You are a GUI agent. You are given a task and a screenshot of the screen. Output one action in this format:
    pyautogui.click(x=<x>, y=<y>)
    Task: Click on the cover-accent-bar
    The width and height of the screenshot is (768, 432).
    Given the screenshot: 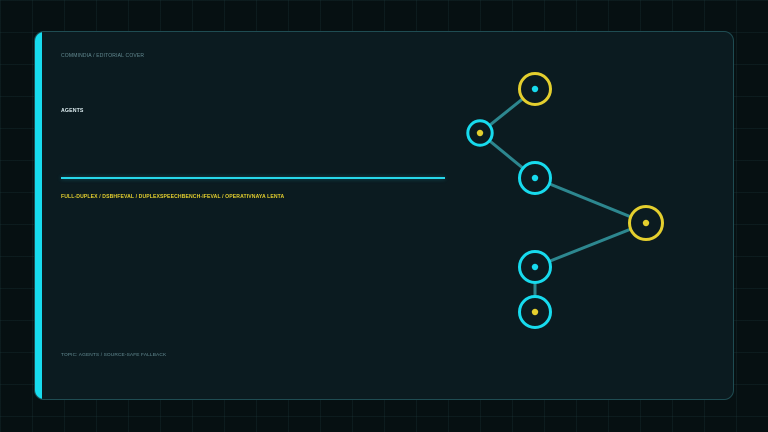 What is the action you would take?
    pyautogui.click(x=38, y=215)
    